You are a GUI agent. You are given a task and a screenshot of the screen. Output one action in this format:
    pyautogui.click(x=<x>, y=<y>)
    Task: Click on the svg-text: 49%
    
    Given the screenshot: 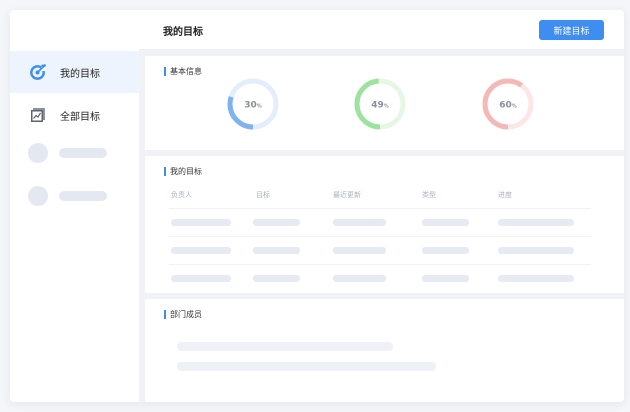 What is the action you would take?
    pyautogui.click(x=380, y=106)
    